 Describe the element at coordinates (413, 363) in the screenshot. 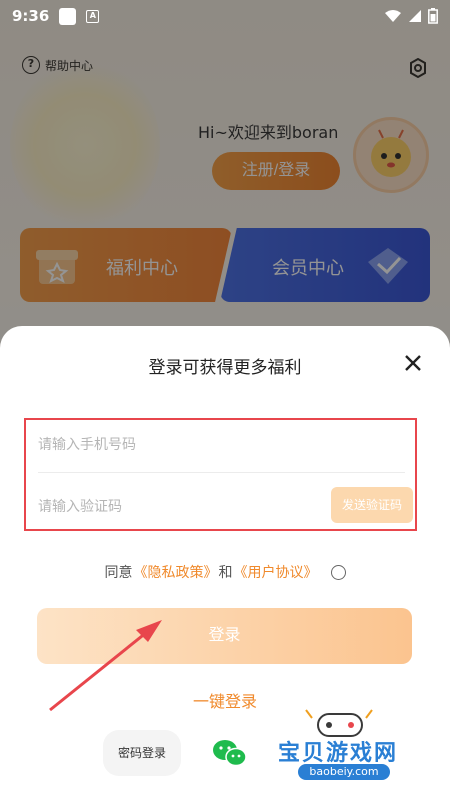

I see `close-icon` at that location.